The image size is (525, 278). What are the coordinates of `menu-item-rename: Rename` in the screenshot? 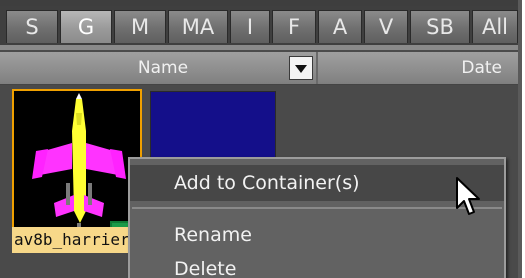 It's located at (317, 235).